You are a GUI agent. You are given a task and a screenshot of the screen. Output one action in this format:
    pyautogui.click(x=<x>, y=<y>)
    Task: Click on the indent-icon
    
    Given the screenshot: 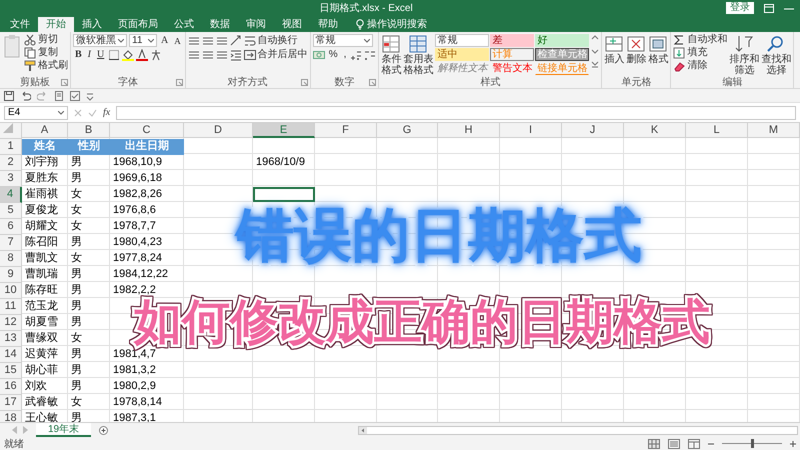 What is the action you would take?
    pyautogui.click(x=236, y=54)
    